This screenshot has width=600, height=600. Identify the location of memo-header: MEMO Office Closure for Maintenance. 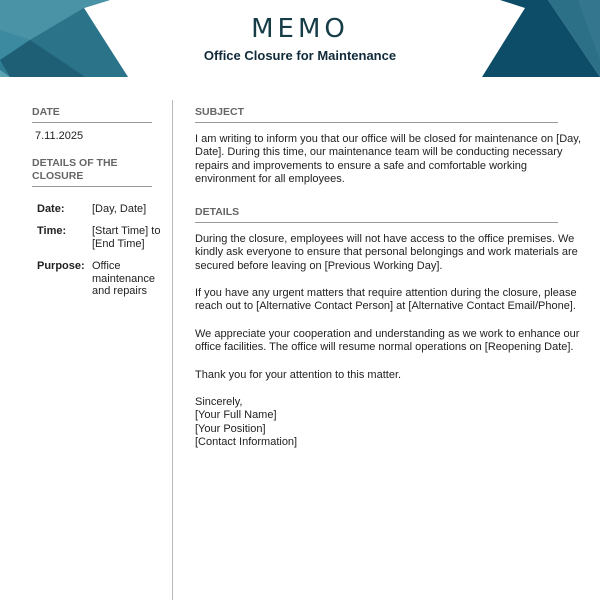
(300, 38).